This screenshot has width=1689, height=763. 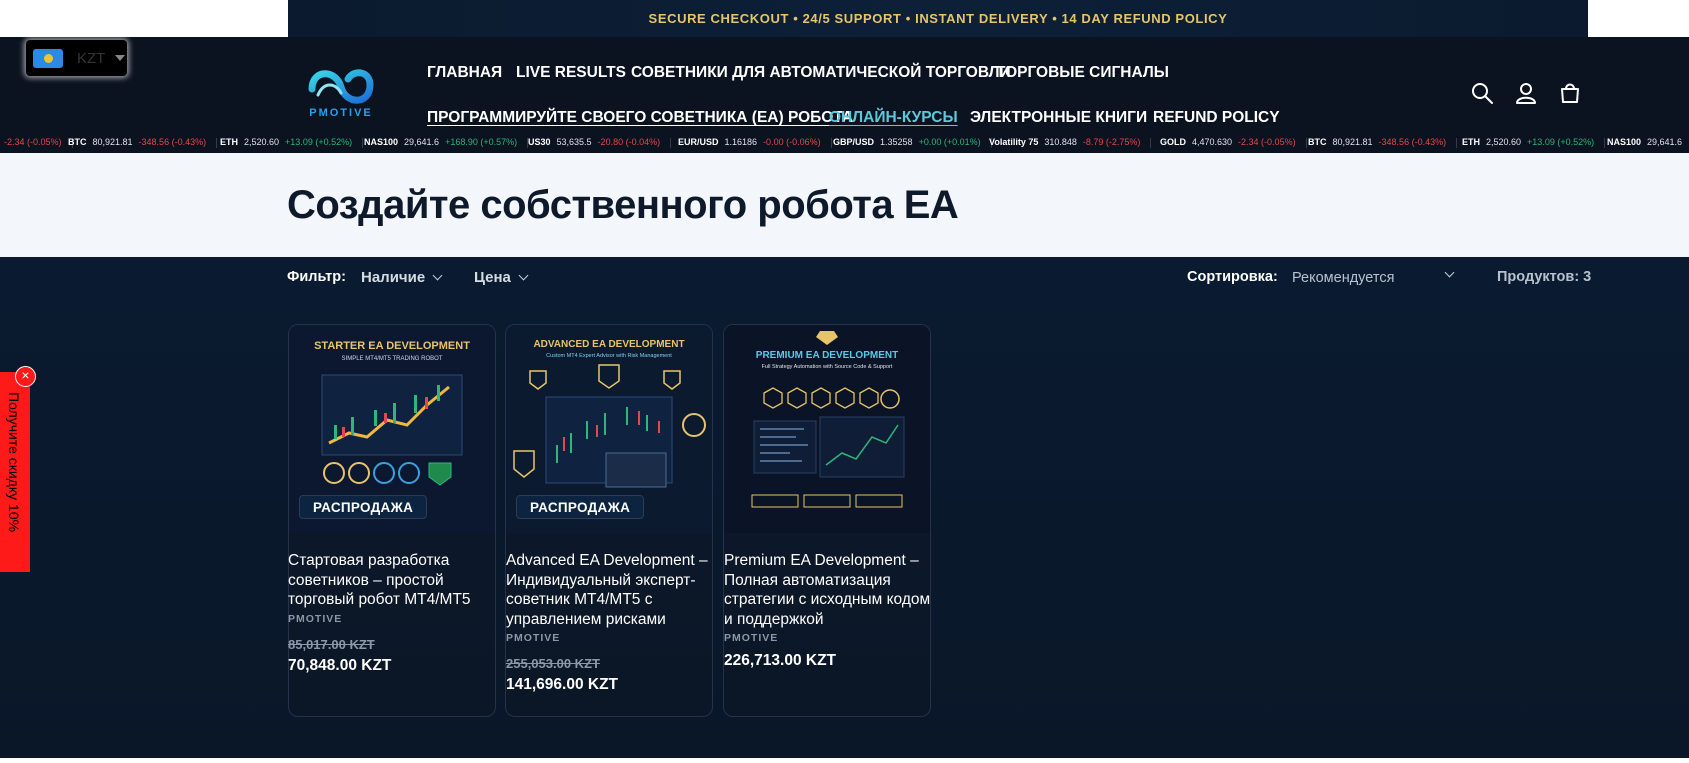 I want to click on nav-auto-trading-advisors: СОВЕТНИКИ ДЛЯ АВТОМАТИЧЕСКОЙ ТОРГОВЛИ, so click(x=821, y=73).